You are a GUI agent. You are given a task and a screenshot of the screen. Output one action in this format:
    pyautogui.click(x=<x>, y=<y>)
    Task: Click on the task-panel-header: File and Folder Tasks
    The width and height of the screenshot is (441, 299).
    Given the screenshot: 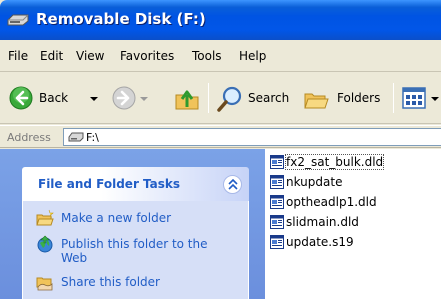 What is the action you would take?
    pyautogui.click(x=135, y=184)
    